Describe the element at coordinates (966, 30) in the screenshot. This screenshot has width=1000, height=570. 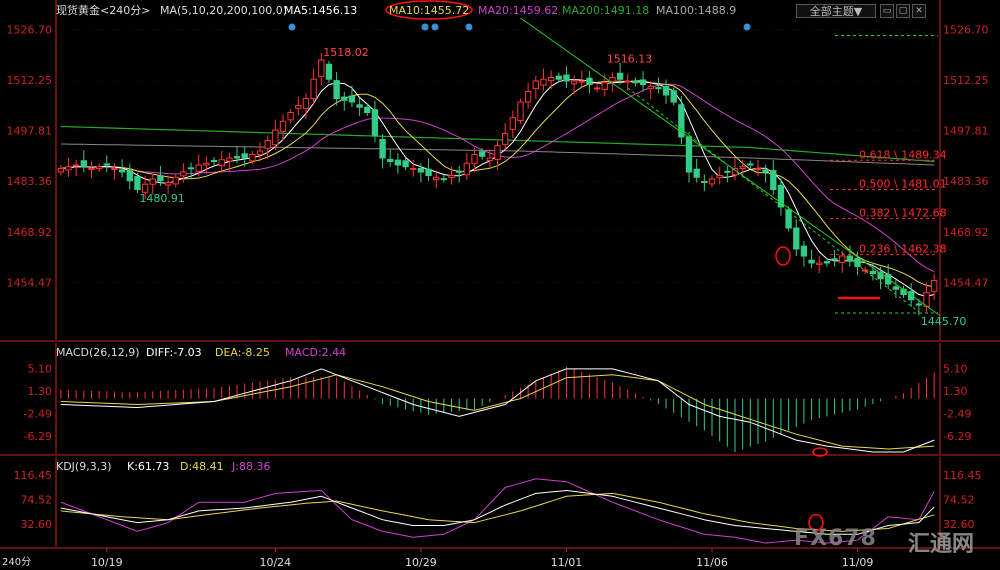
I see `price-y-tick-right: 1526.70` at that location.